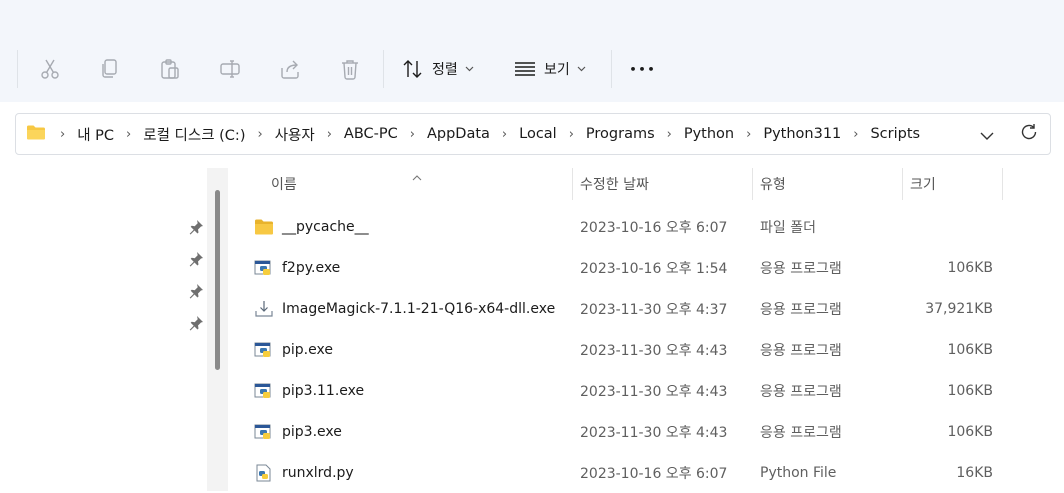 This screenshot has height=493, width=1064. I want to click on breadcrumb-item: Python311, so click(802, 134).